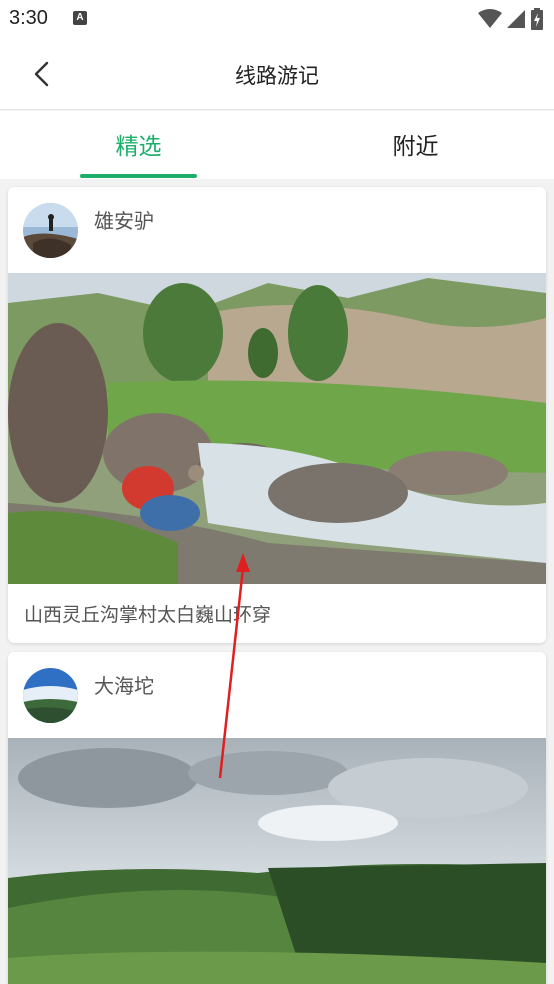 Image resolution: width=554 pixels, height=984 pixels. Describe the element at coordinates (516, 19) in the screenshot. I see `signal-icon` at that location.